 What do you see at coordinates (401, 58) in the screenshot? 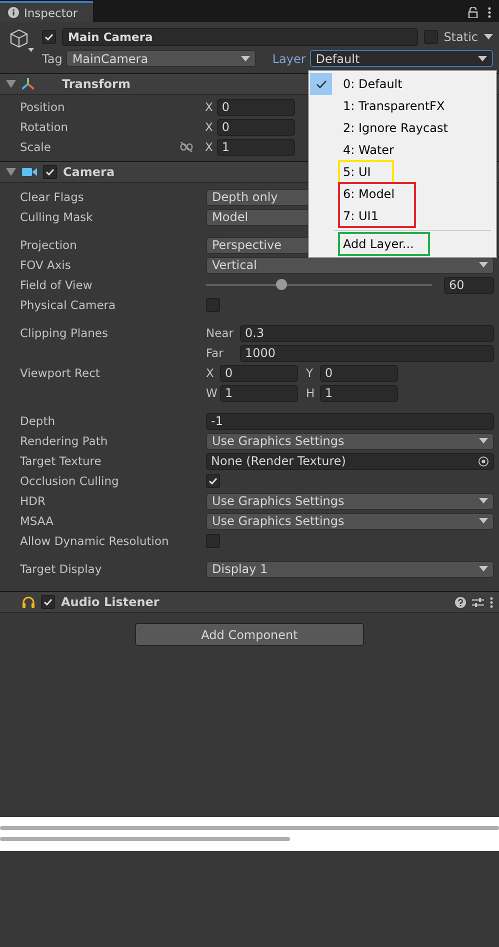
I see `layer-dropdown: Default` at bounding box center [401, 58].